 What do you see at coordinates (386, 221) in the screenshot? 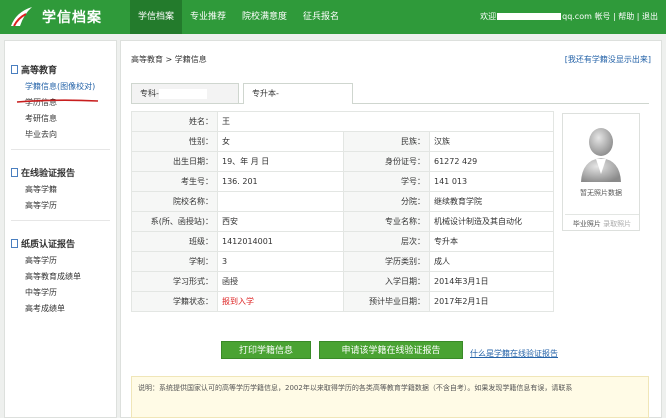
I see `field-label: 专业名称：` at bounding box center [386, 221].